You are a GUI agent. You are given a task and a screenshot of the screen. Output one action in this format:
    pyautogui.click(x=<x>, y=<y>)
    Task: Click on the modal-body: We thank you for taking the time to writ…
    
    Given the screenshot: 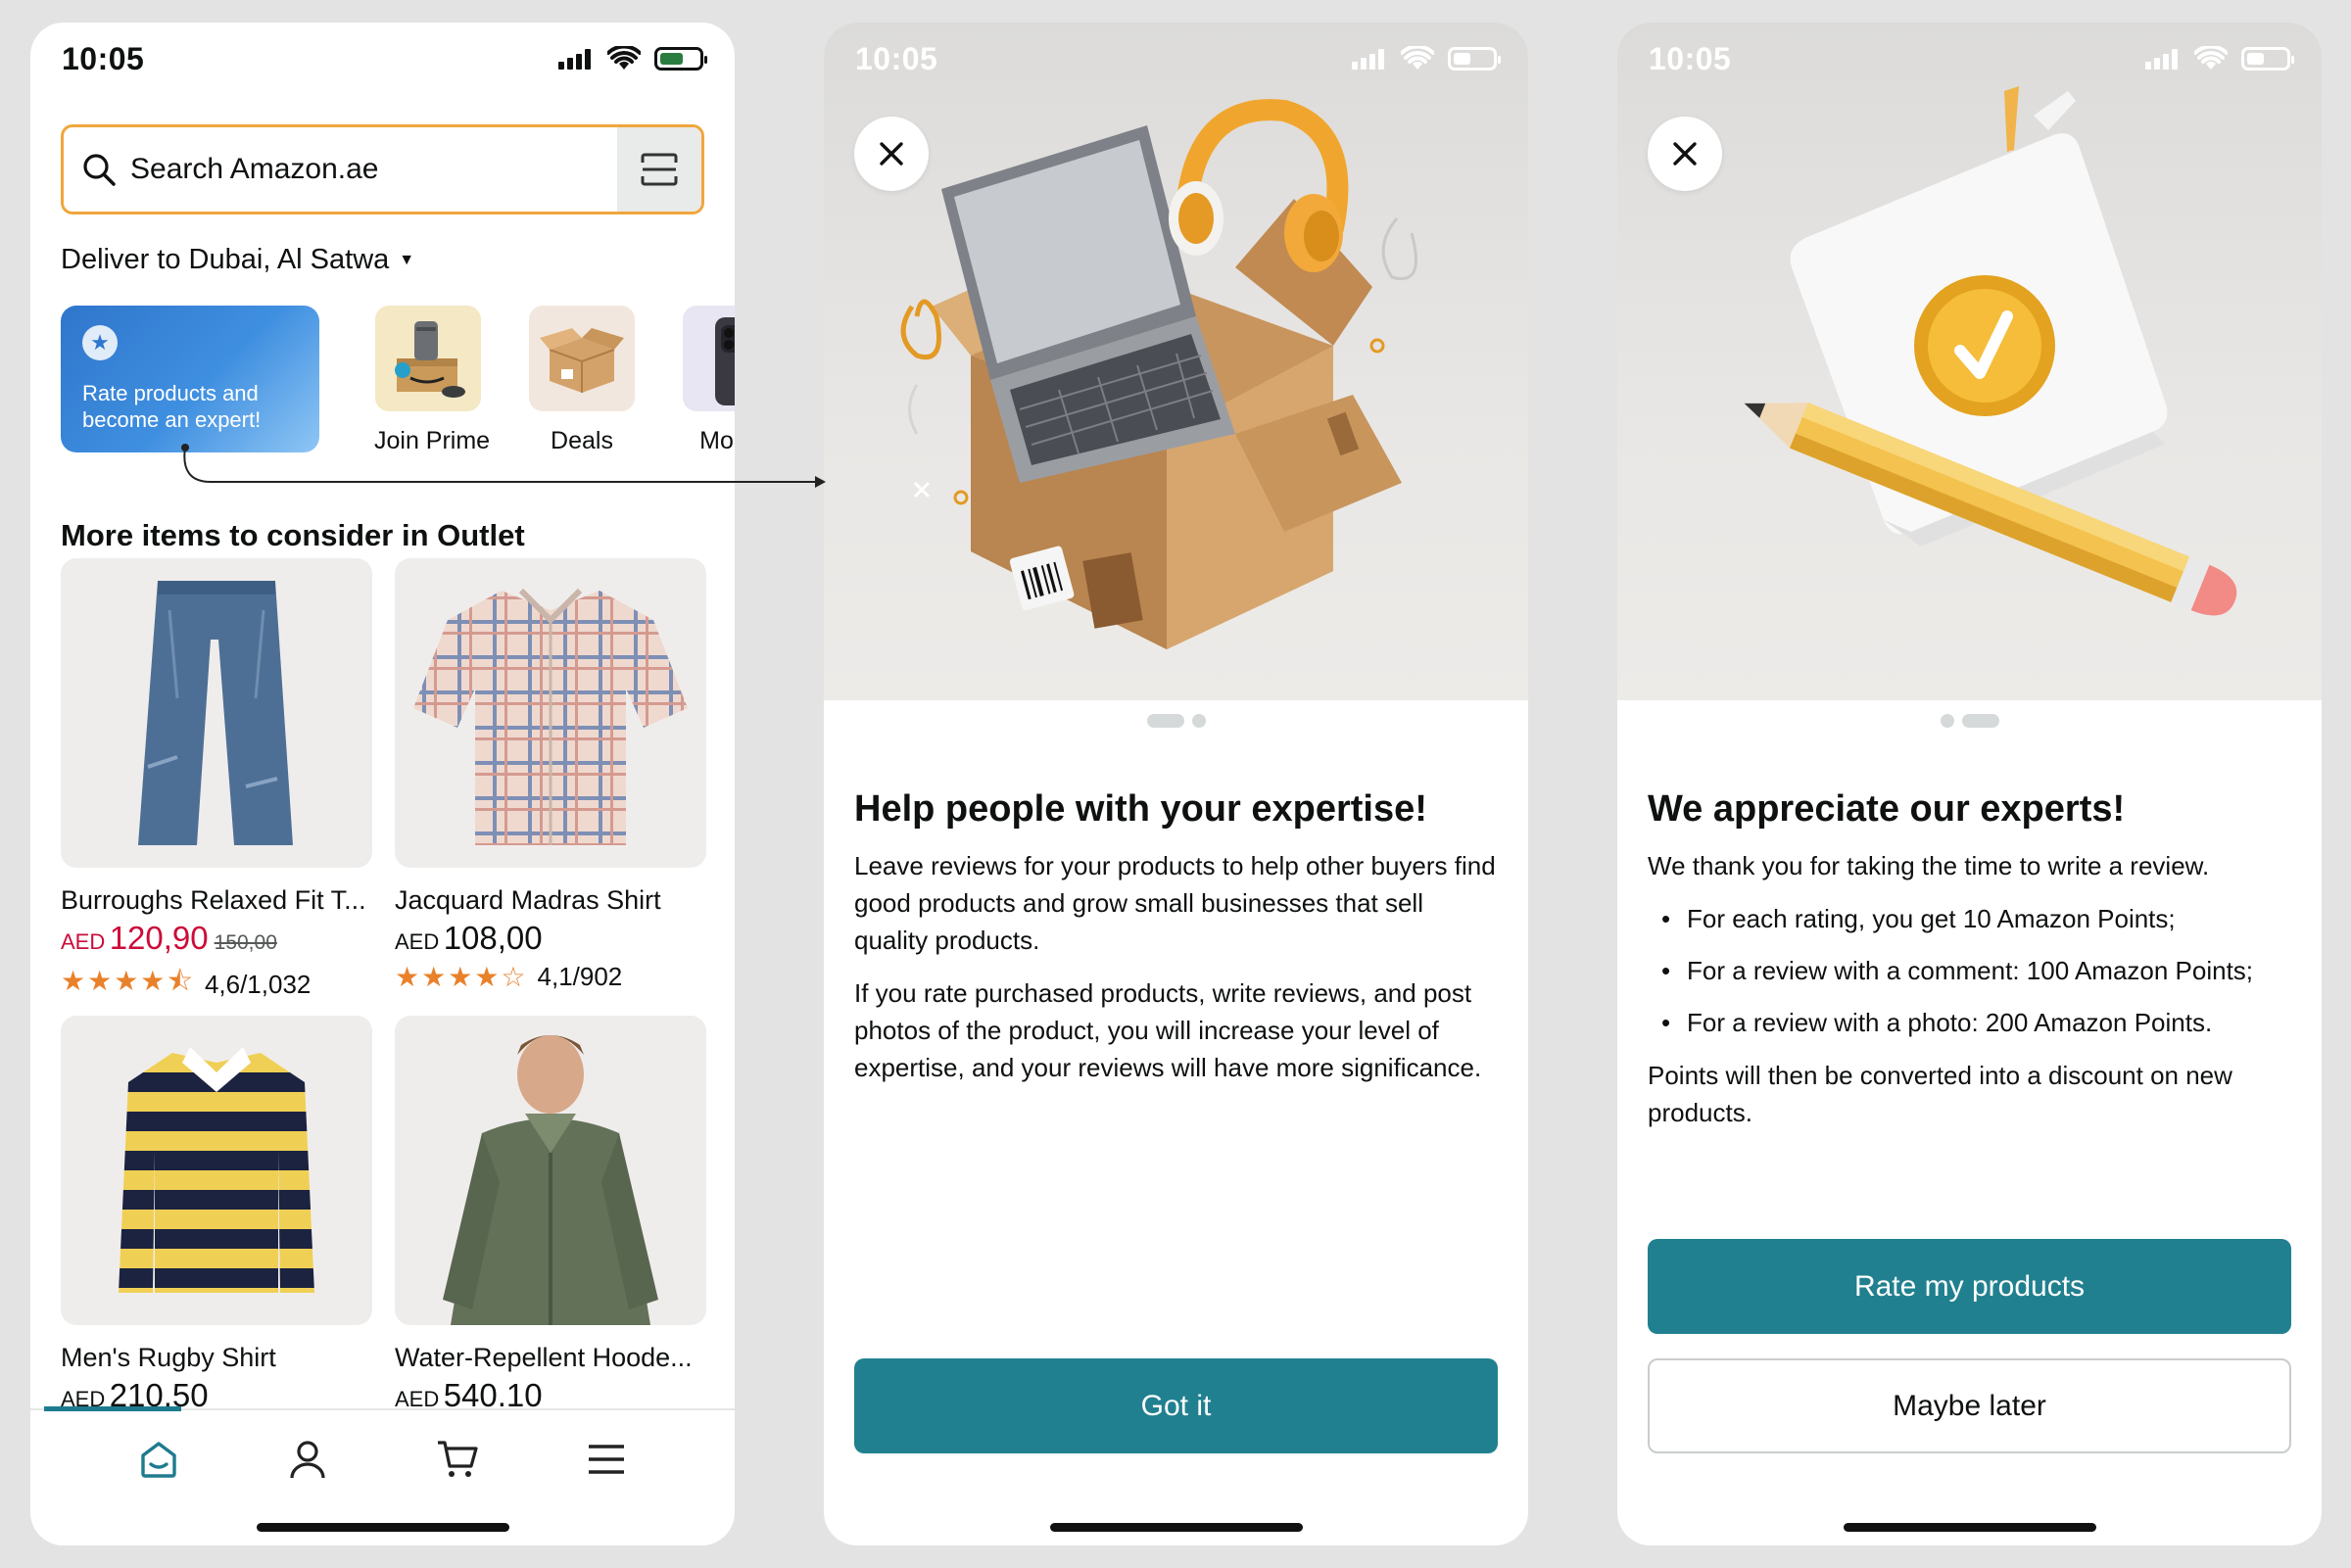 What is the action you would take?
    pyautogui.click(x=1971, y=997)
    